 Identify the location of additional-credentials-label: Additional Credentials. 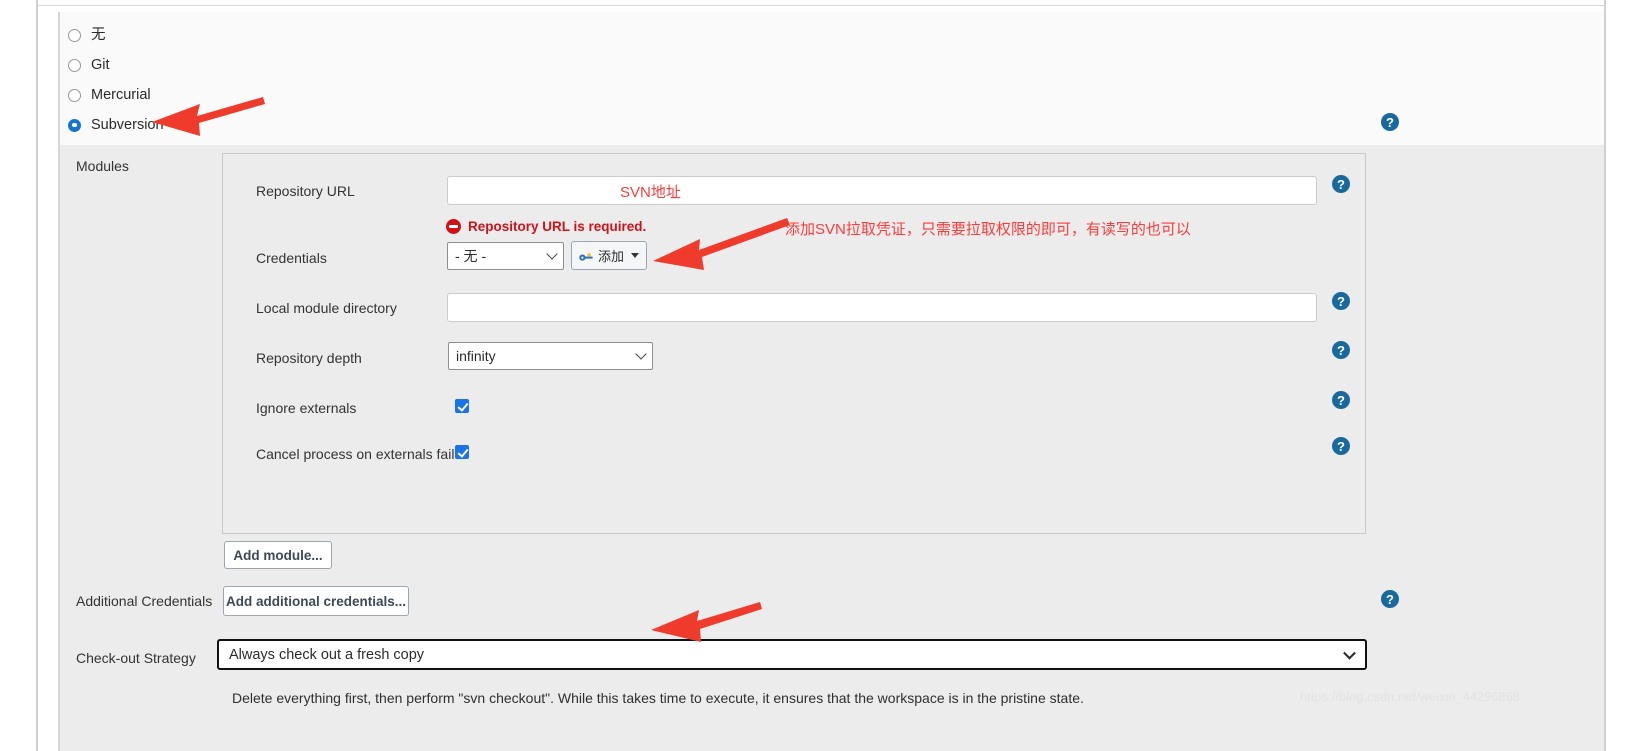
(144, 601).